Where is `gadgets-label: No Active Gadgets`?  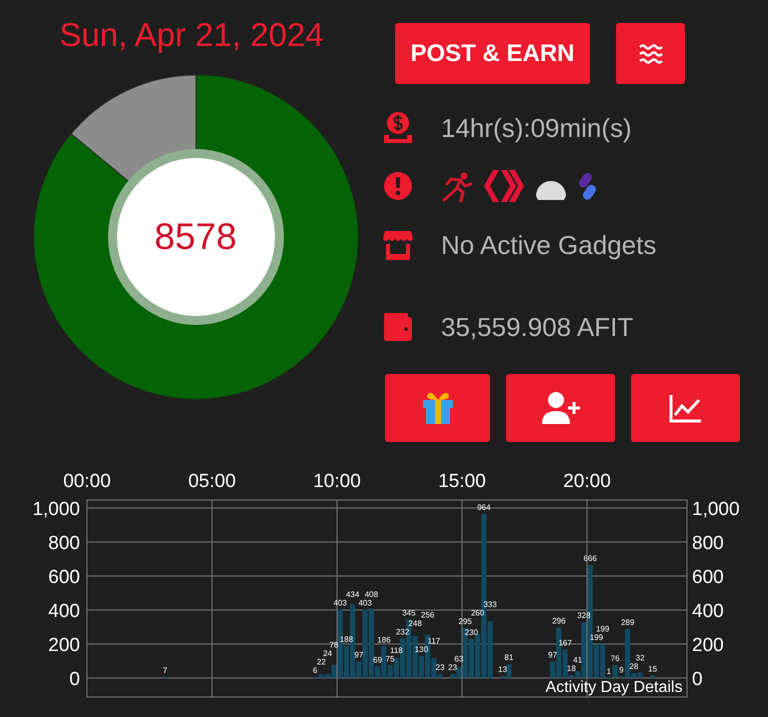 gadgets-label: No Active Gadgets is located at coordinates (548, 245).